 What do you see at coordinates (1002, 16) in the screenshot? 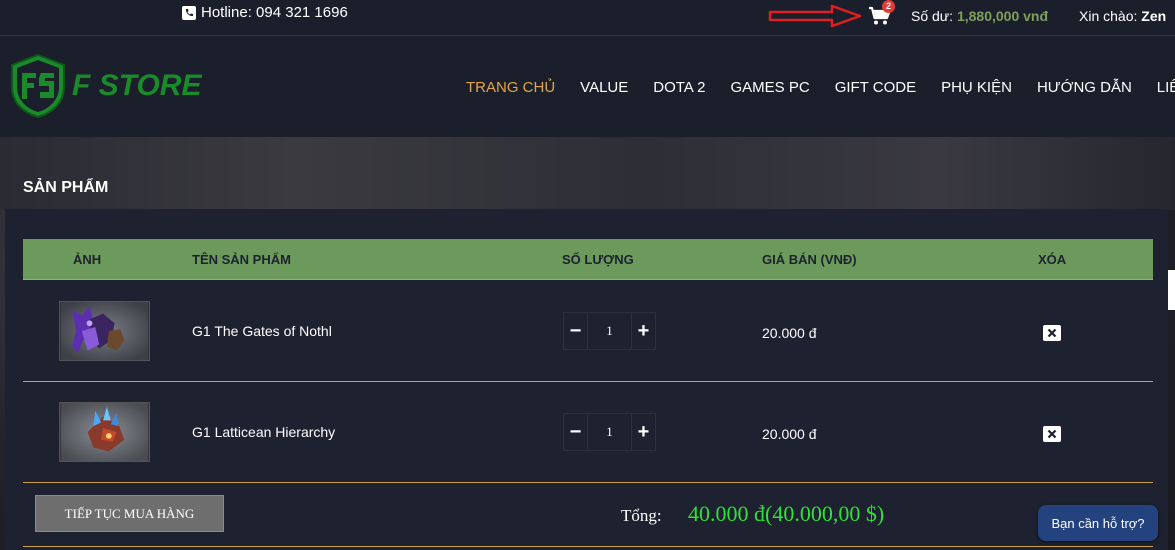
I see `balance-value: 1,880,000 vnđ` at bounding box center [1002, 16].